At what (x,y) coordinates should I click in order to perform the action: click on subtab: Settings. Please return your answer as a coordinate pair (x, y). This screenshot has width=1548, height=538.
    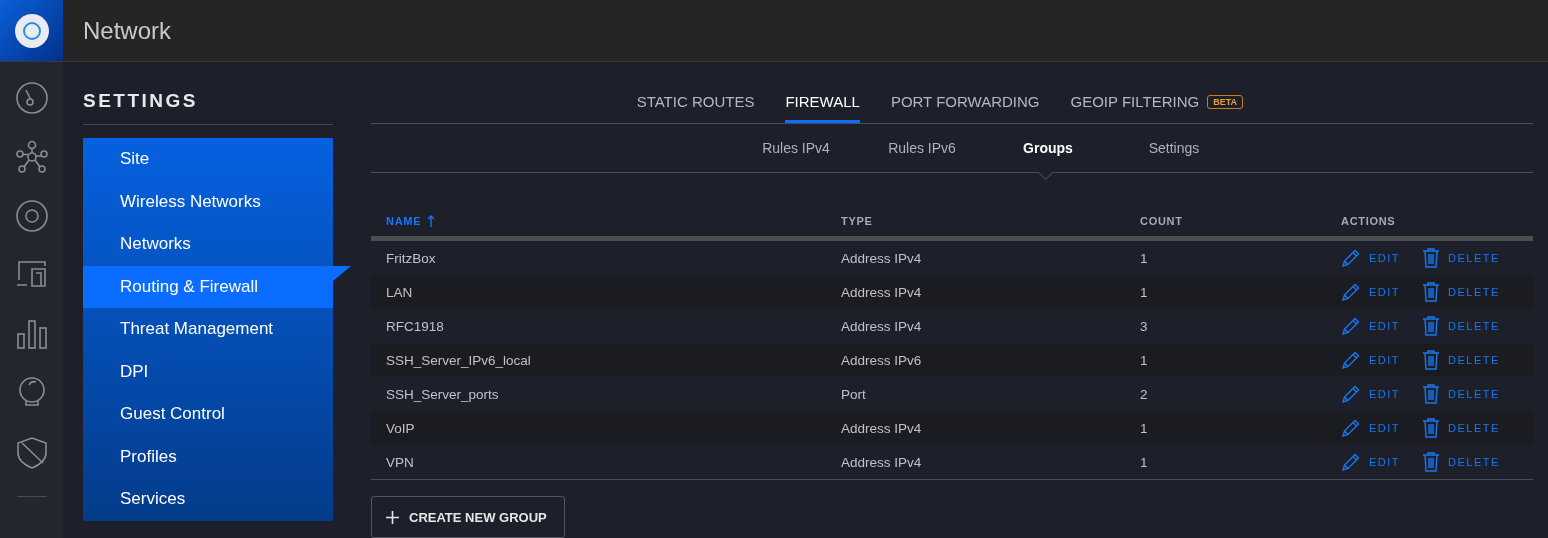
    Looking at the image, I should click on (1174, 153).